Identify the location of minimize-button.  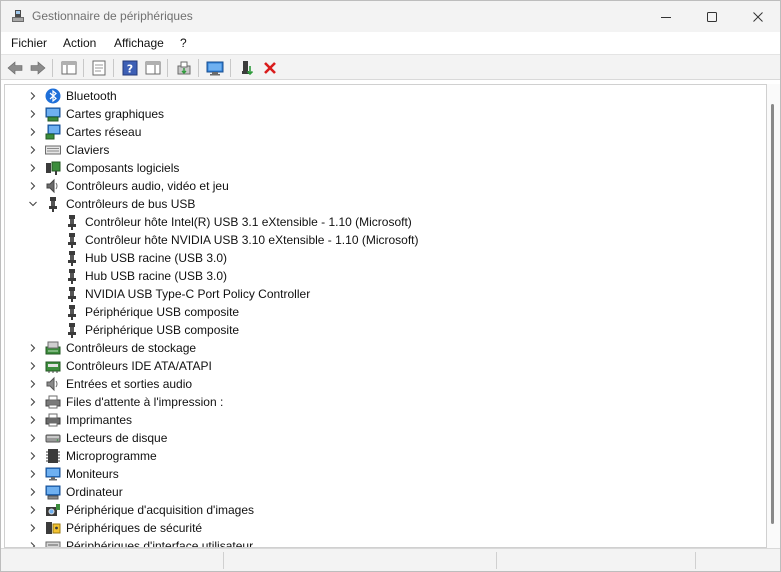
(666, 16).